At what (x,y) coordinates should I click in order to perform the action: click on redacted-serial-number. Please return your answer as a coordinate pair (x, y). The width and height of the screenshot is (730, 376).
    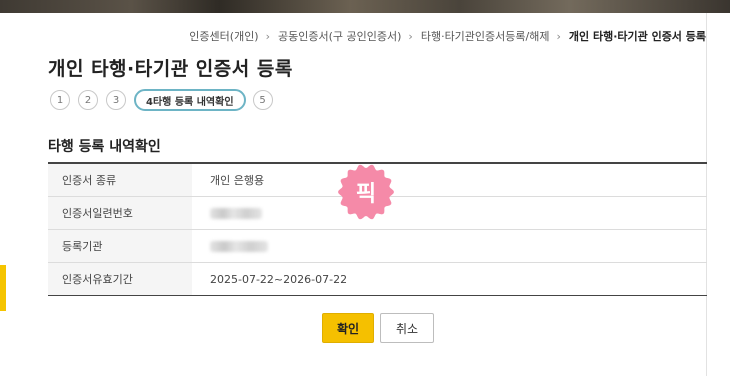
    Looking at the image, I should click on (236, 213).